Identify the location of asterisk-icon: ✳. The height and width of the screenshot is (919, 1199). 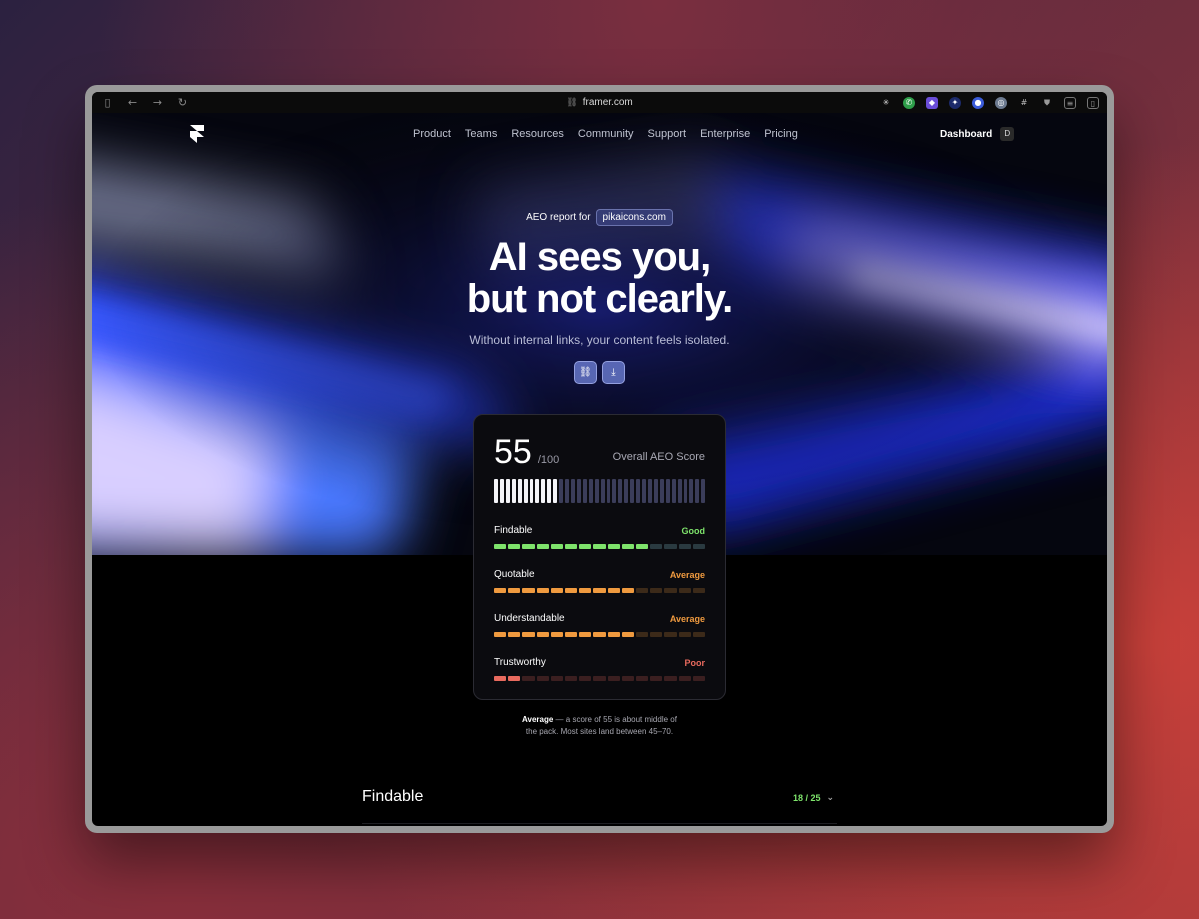
(886, 103).